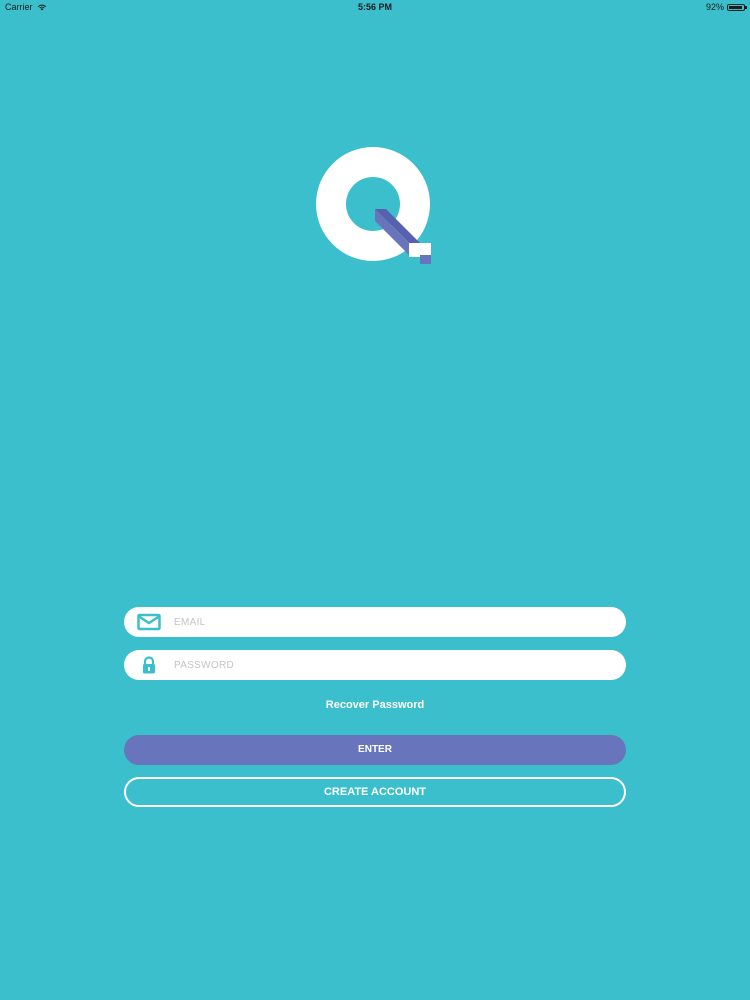 The height and width of the screenshot is (1000, 750). I want to click on status-time: 5:56 PM, so click(374, 7).